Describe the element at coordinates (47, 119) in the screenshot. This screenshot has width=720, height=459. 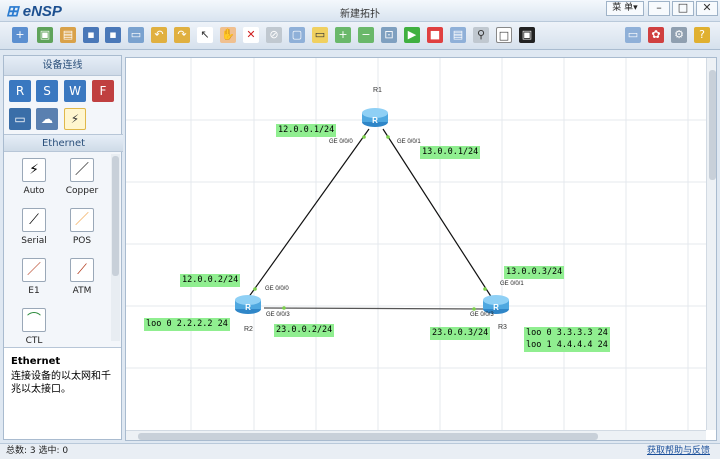
I see `cloud-category-icon: ☁` at that location.